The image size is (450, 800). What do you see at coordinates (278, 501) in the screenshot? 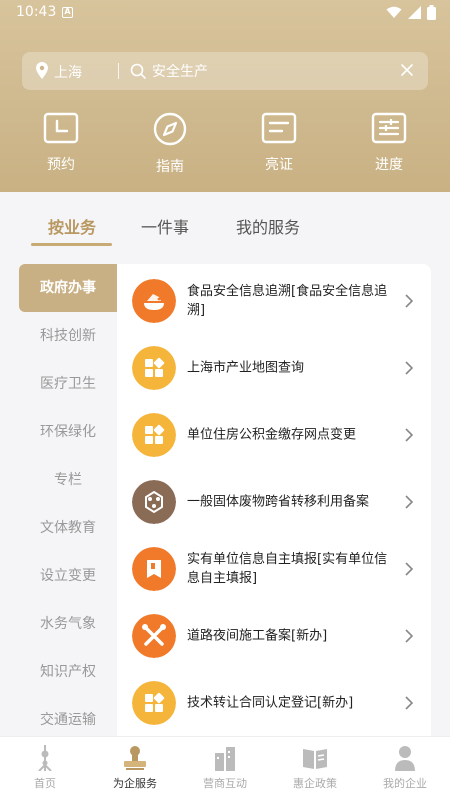
I see `service-title: 一般固体废物跨省转移利用备案` at bounding box center [278, 501].